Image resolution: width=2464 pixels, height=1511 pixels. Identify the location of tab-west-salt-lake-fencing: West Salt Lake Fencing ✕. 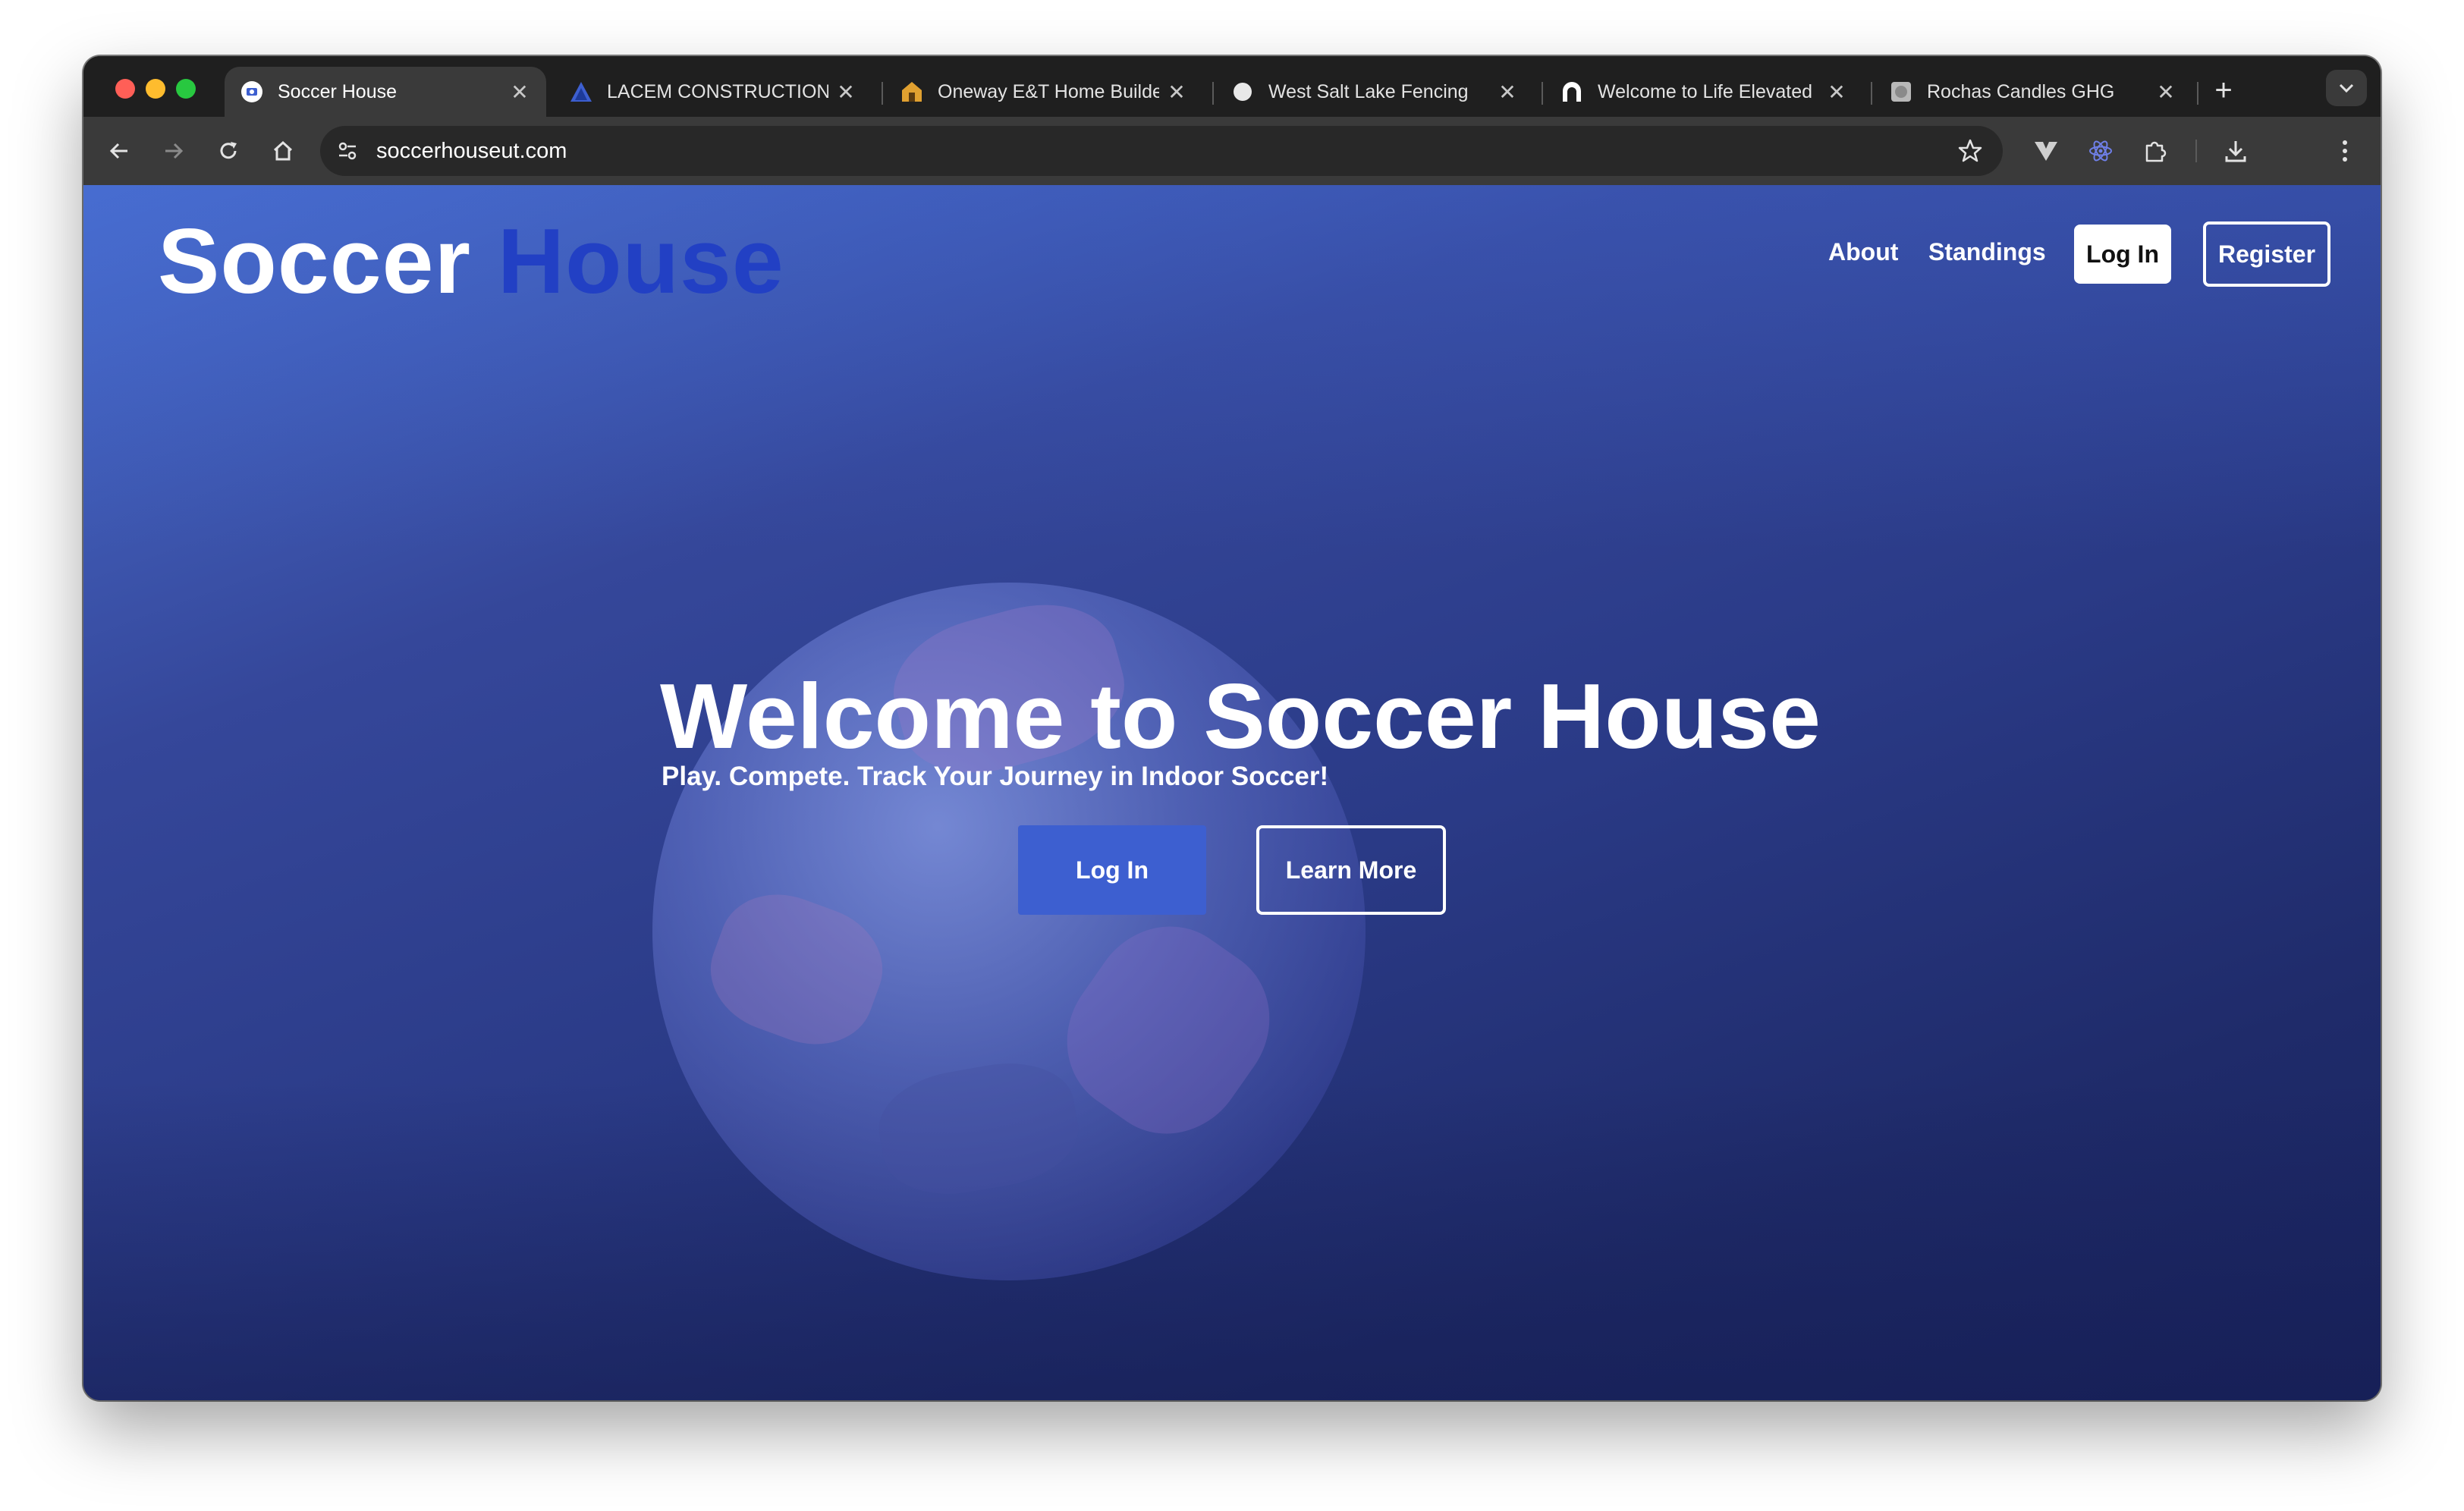
(1374, 92).